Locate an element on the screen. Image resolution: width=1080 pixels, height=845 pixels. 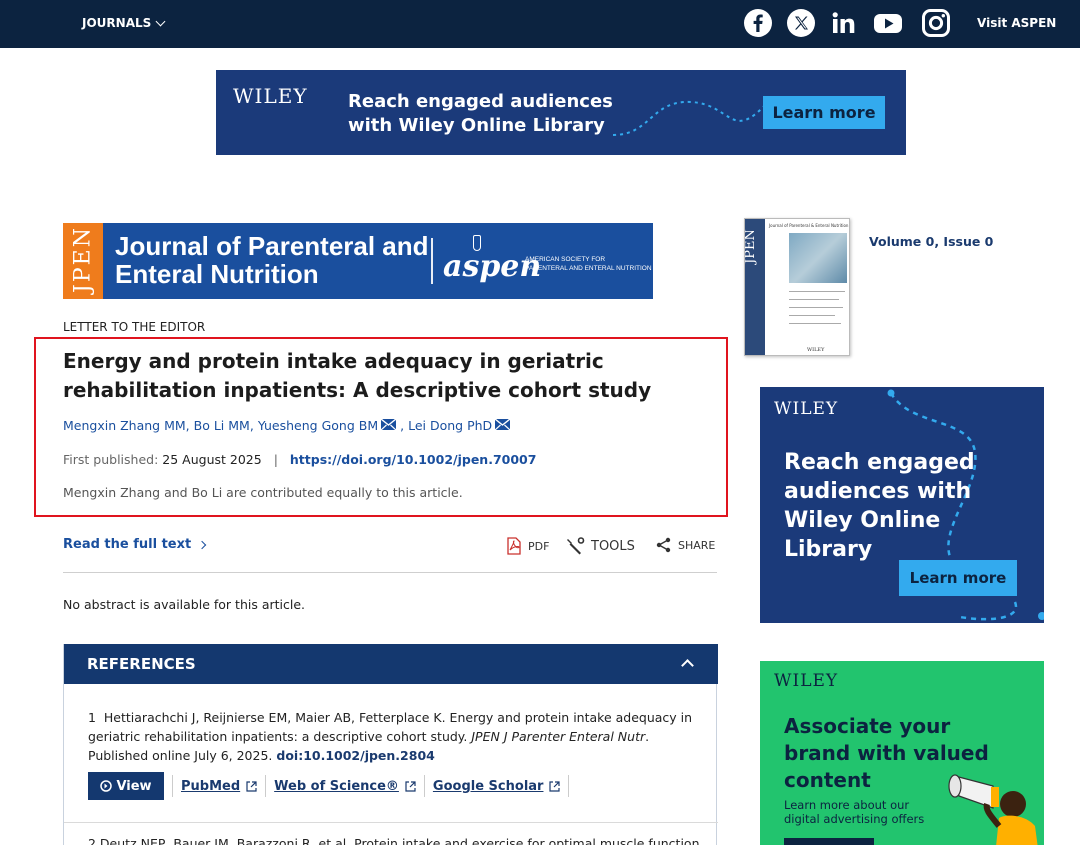
wrench-icon is located at coordinates (576, 546).